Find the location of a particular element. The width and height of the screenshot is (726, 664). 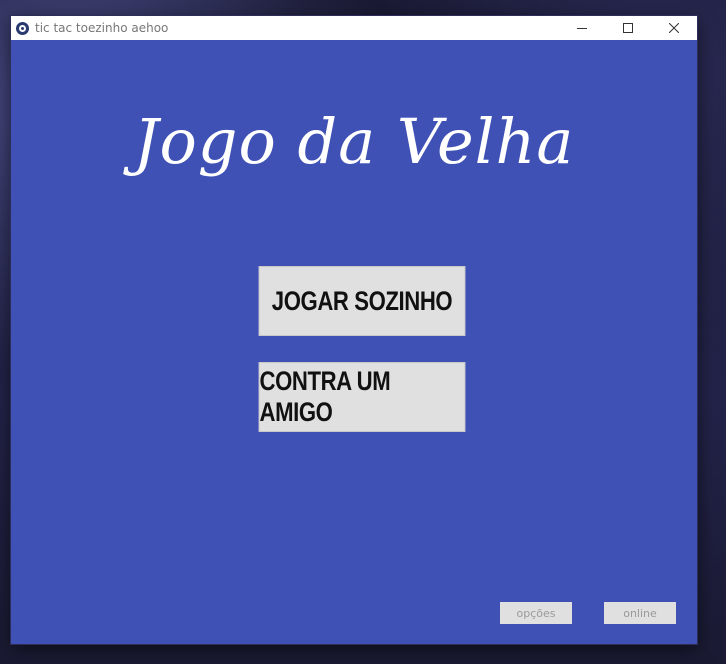

app-icon is located at coordinates (22, 28).